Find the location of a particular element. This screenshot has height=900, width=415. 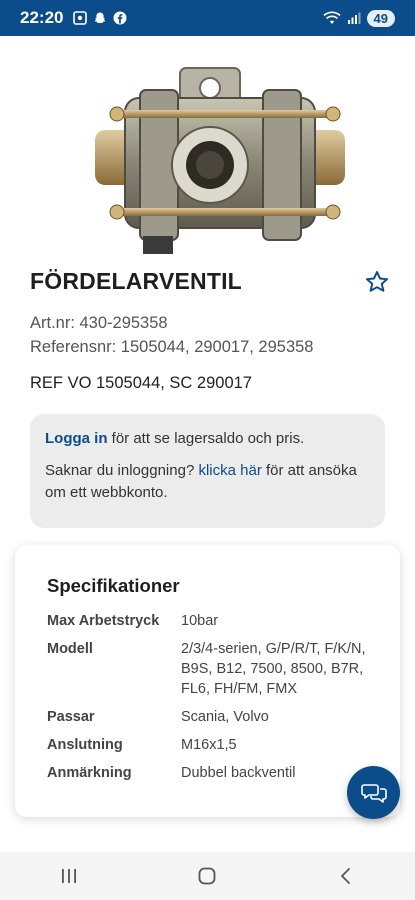

navigation-bar is located at coordinates (207, 876).